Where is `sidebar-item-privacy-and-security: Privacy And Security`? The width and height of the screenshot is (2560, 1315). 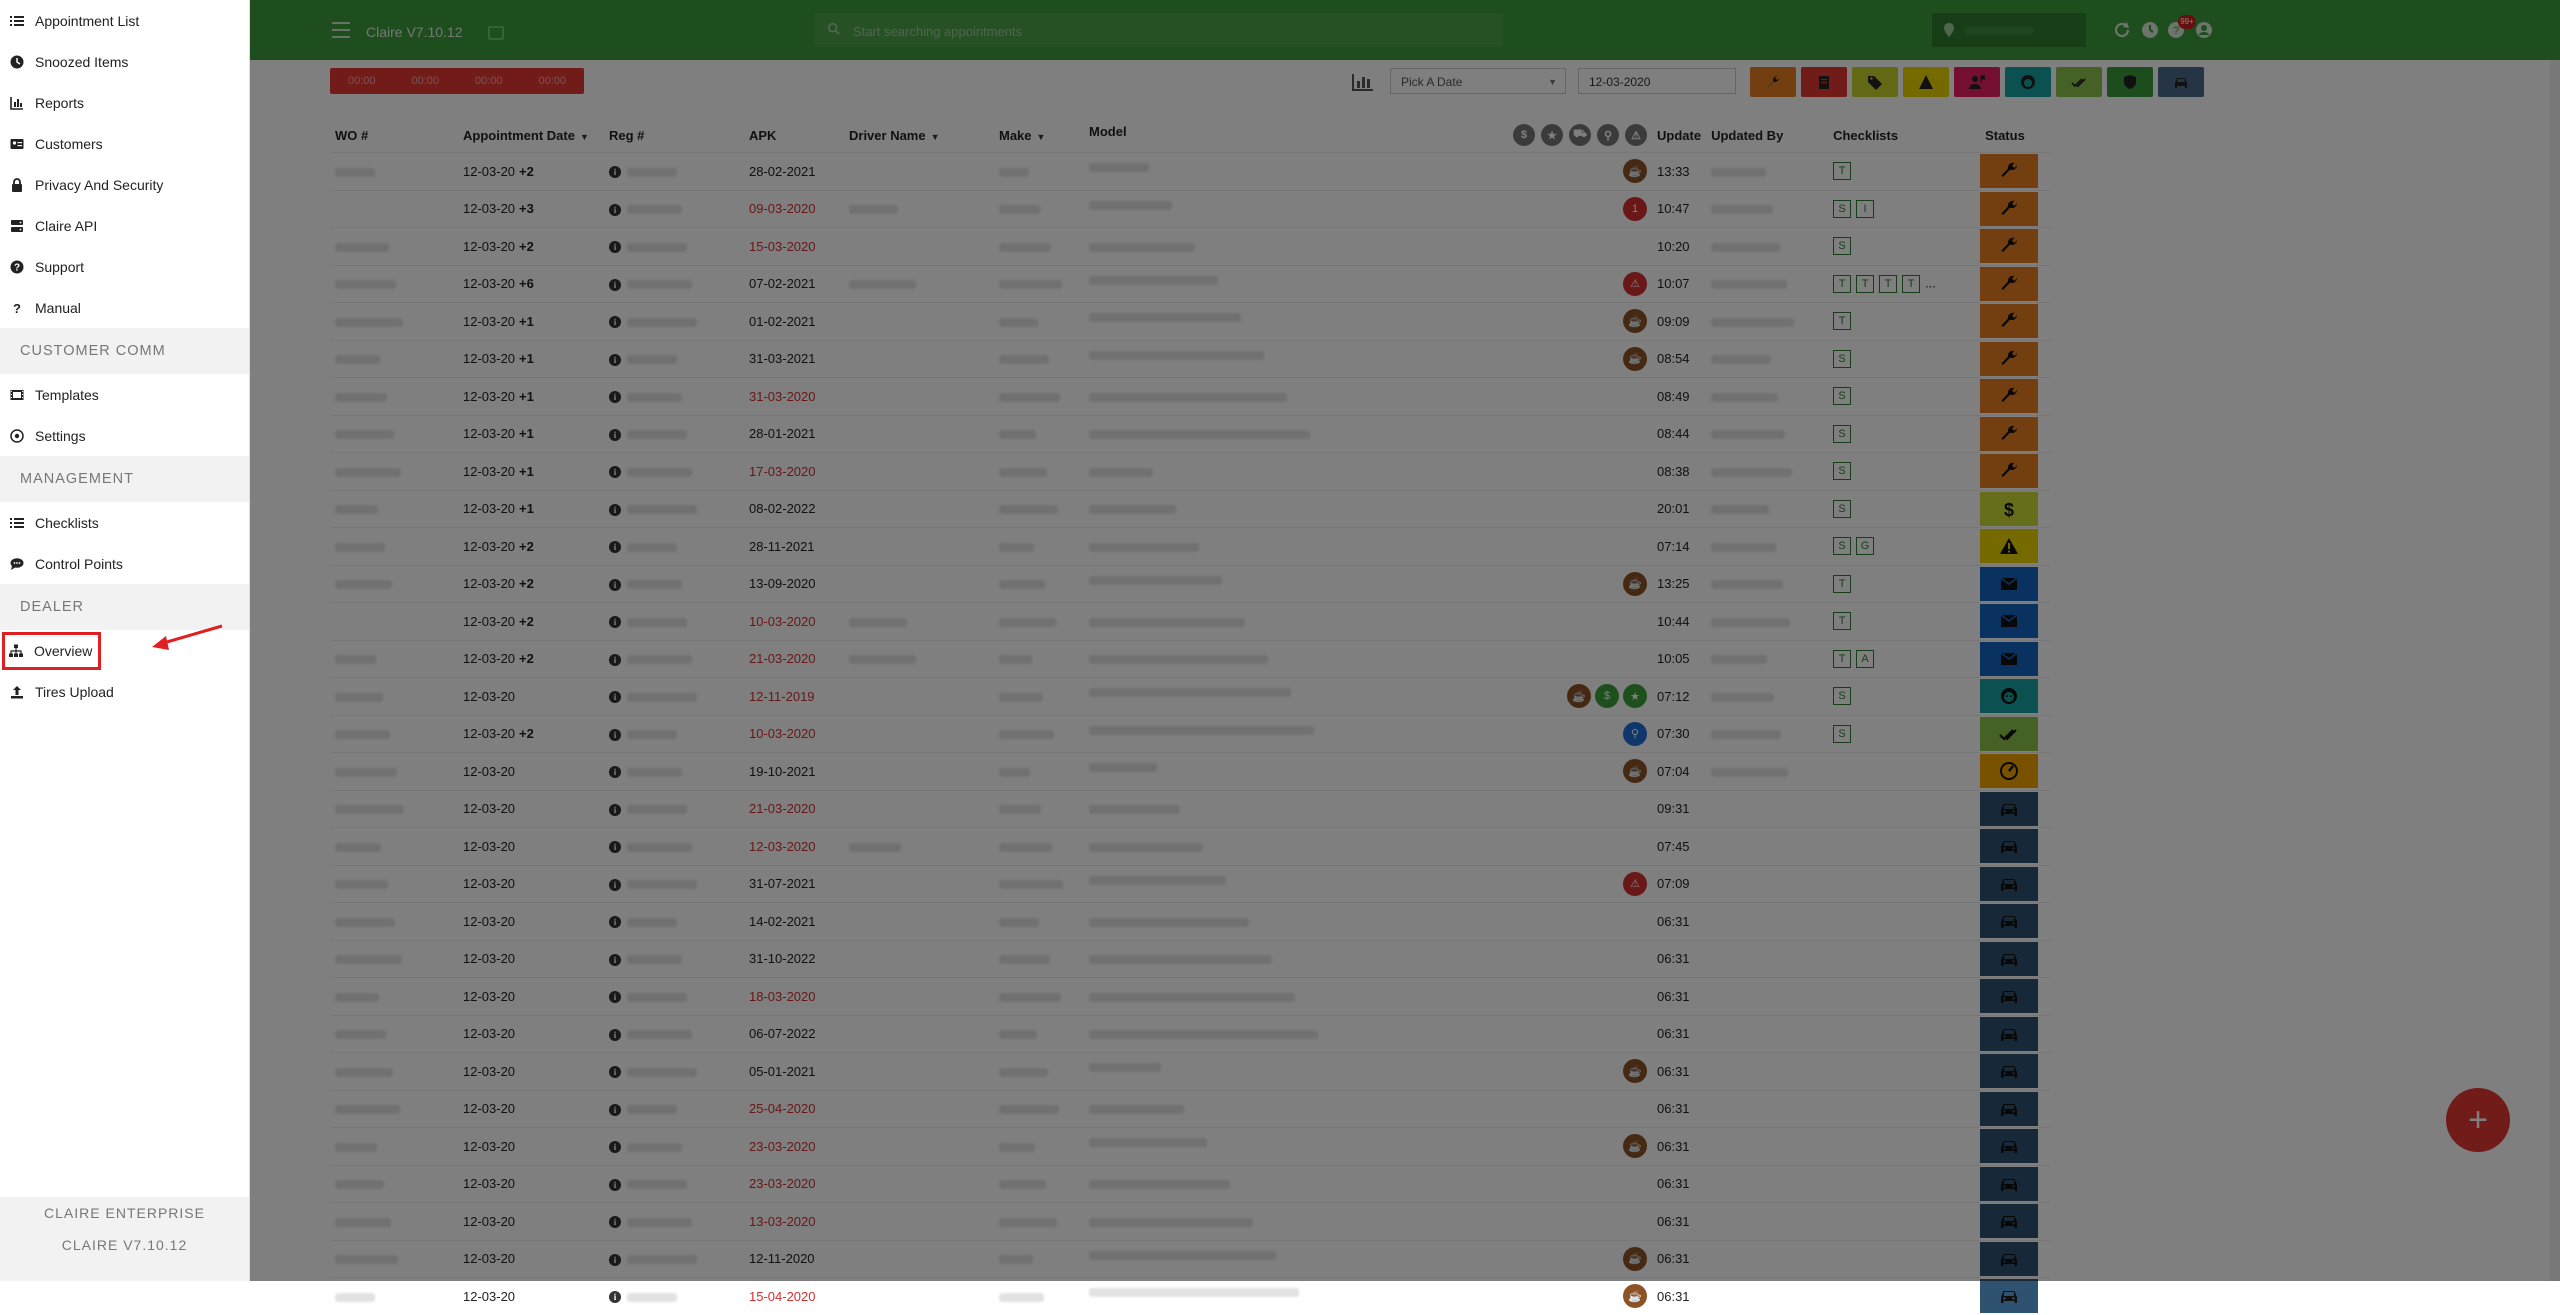
sidebar-item-privacy-and-security: Privacy And Security is located at coordinates (124, 184).